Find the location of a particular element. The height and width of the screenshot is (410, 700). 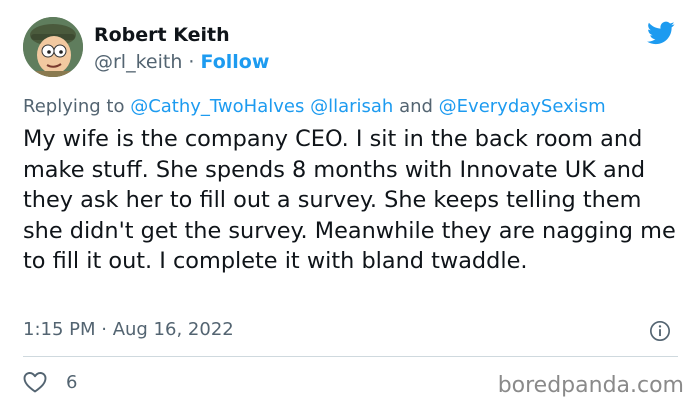

like-button: 6 is located at coordinates (50, 382).